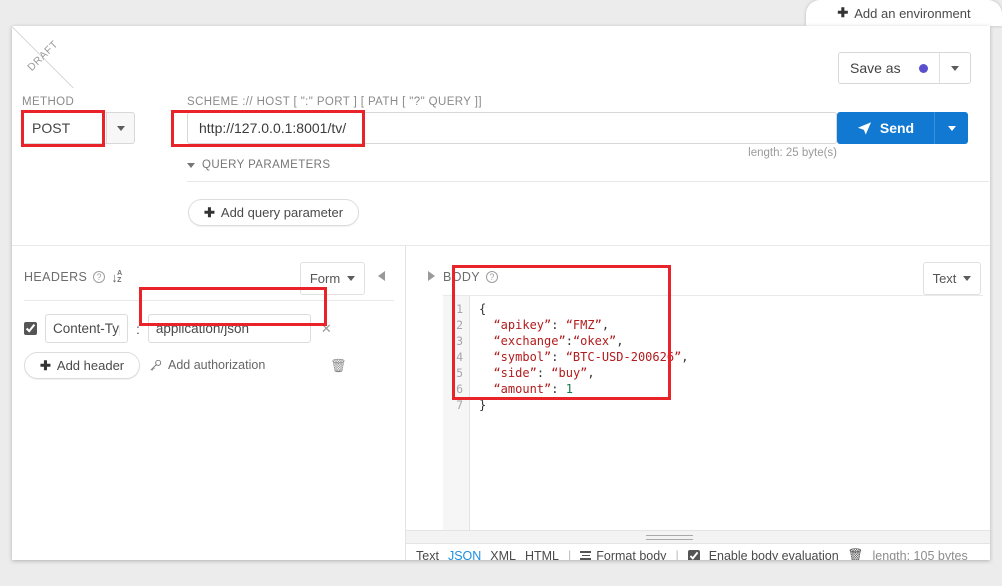  What do you see at coordinates (588, 181) in the screenshot?
I see `query-parameters-divider` at bounding box center [588, 181].